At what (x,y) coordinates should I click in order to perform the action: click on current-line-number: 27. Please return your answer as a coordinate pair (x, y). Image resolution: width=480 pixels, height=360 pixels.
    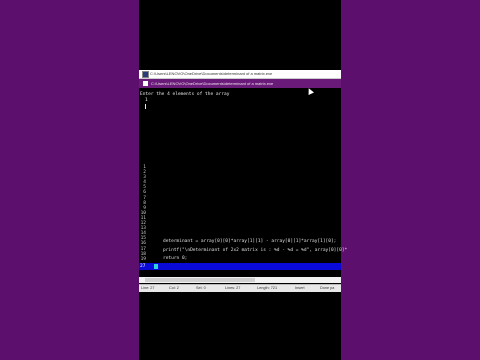
    Looking at the image, I should click on (143, 266).